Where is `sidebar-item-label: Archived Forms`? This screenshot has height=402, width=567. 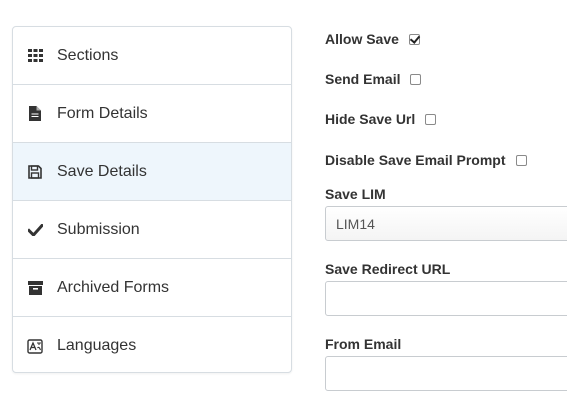 sidebar-item-label: Archived Forms is located at coordinates (113, 287).